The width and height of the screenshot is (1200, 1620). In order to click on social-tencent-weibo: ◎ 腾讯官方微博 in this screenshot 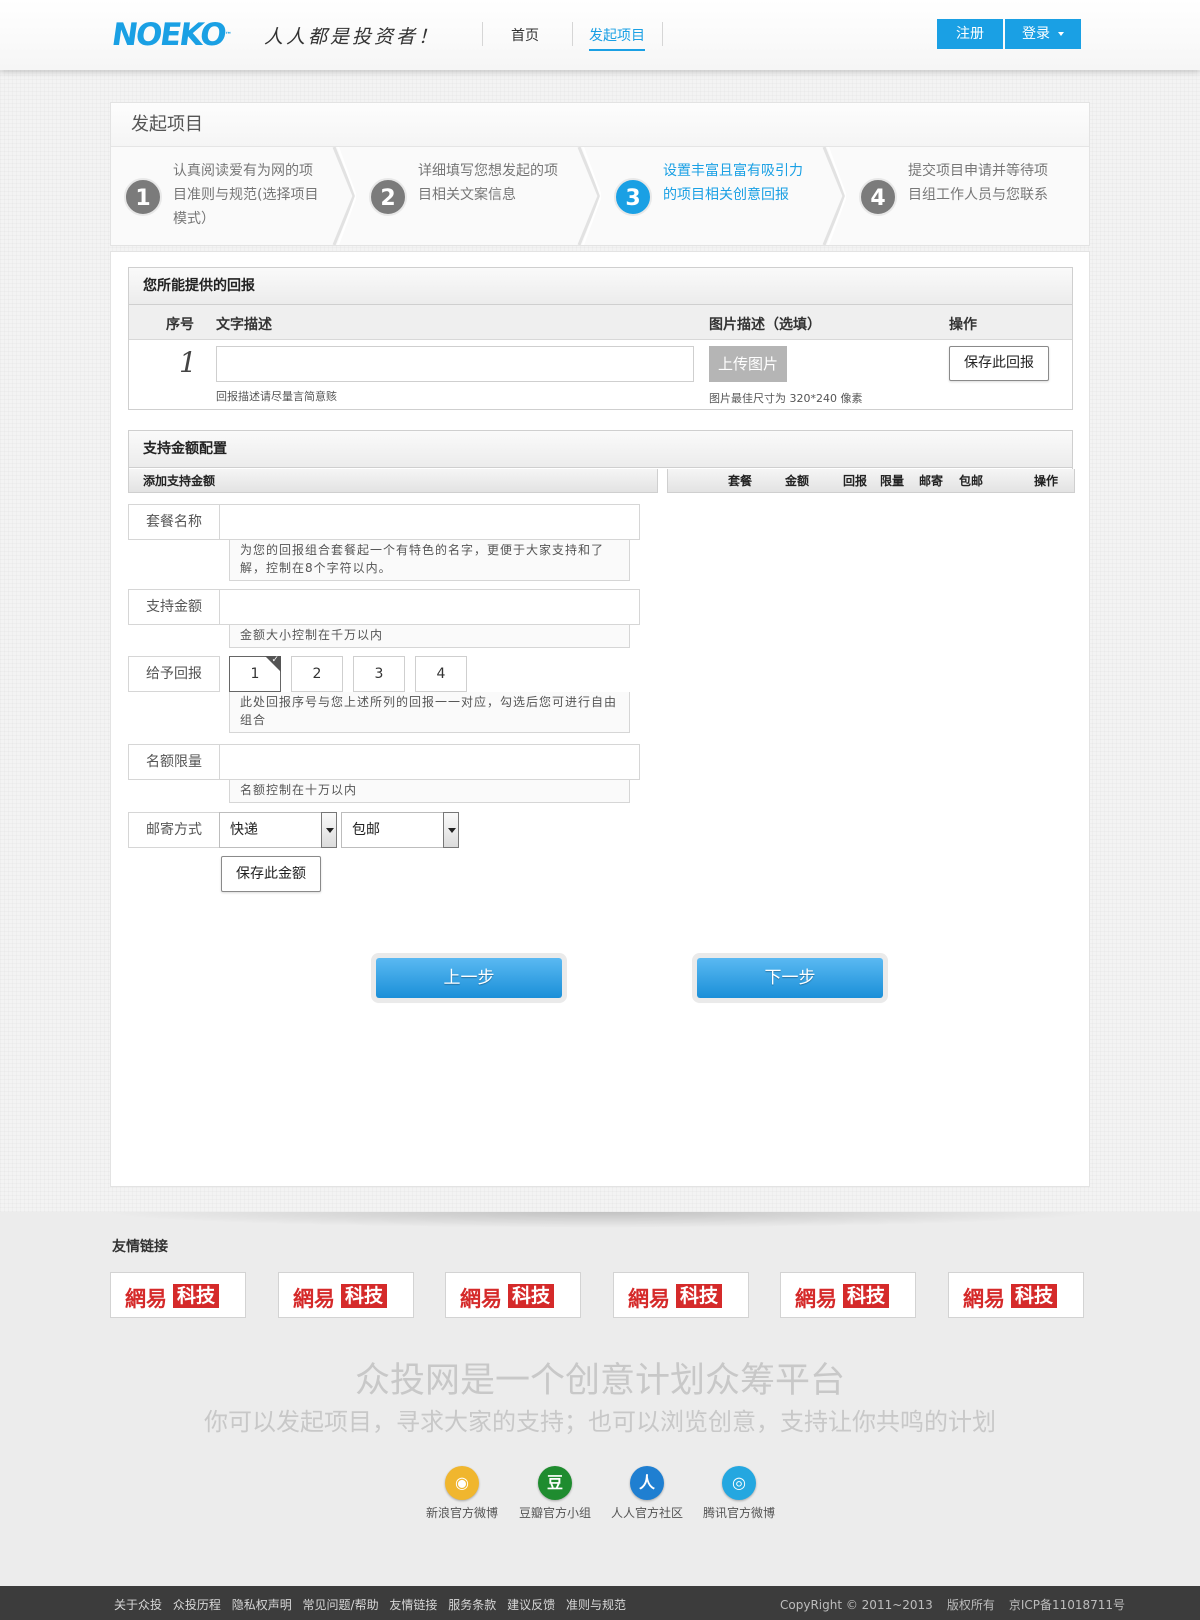, I will do `click(739, 1493)`.